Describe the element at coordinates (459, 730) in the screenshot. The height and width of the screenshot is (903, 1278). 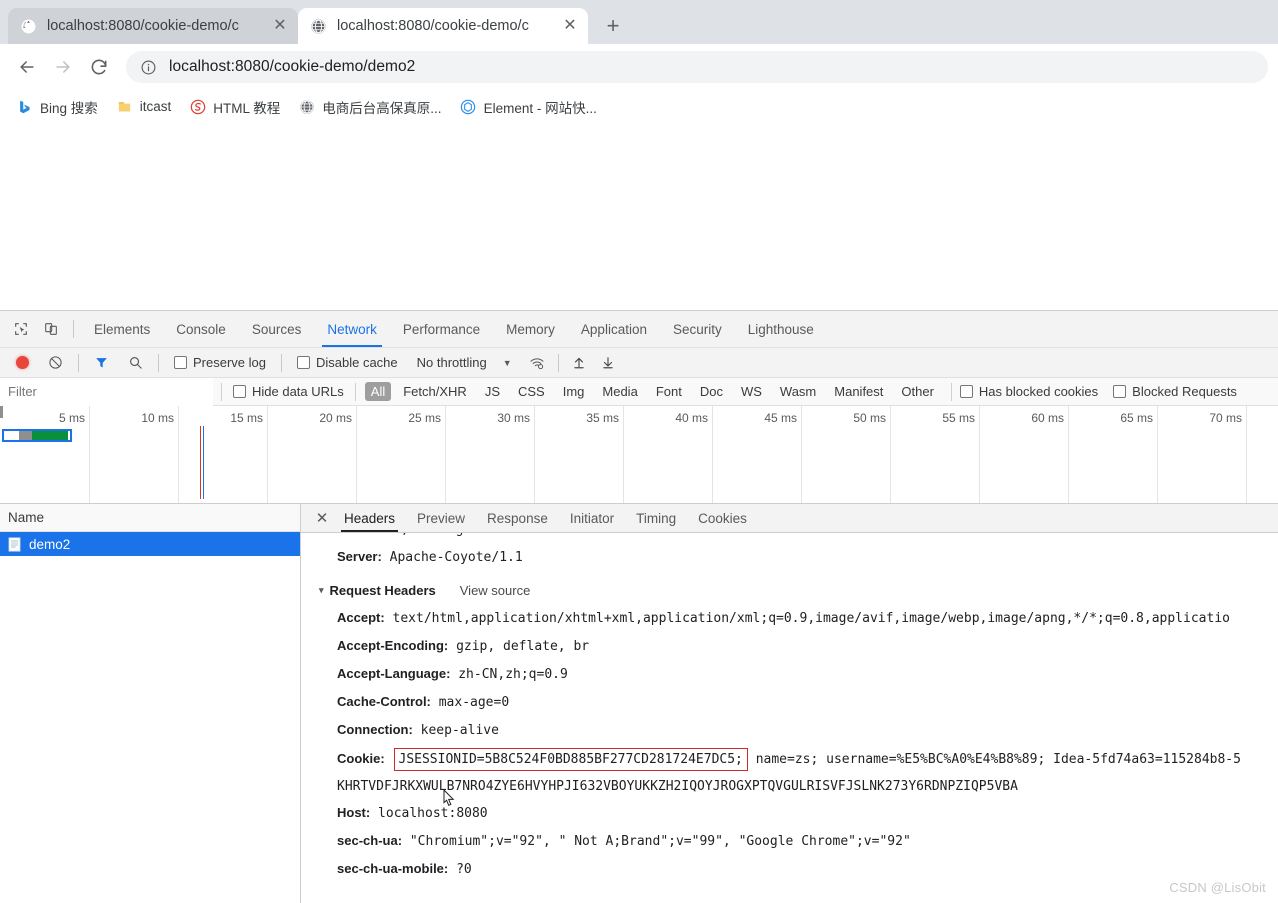
I see `header-value: keep-alive` at that location.